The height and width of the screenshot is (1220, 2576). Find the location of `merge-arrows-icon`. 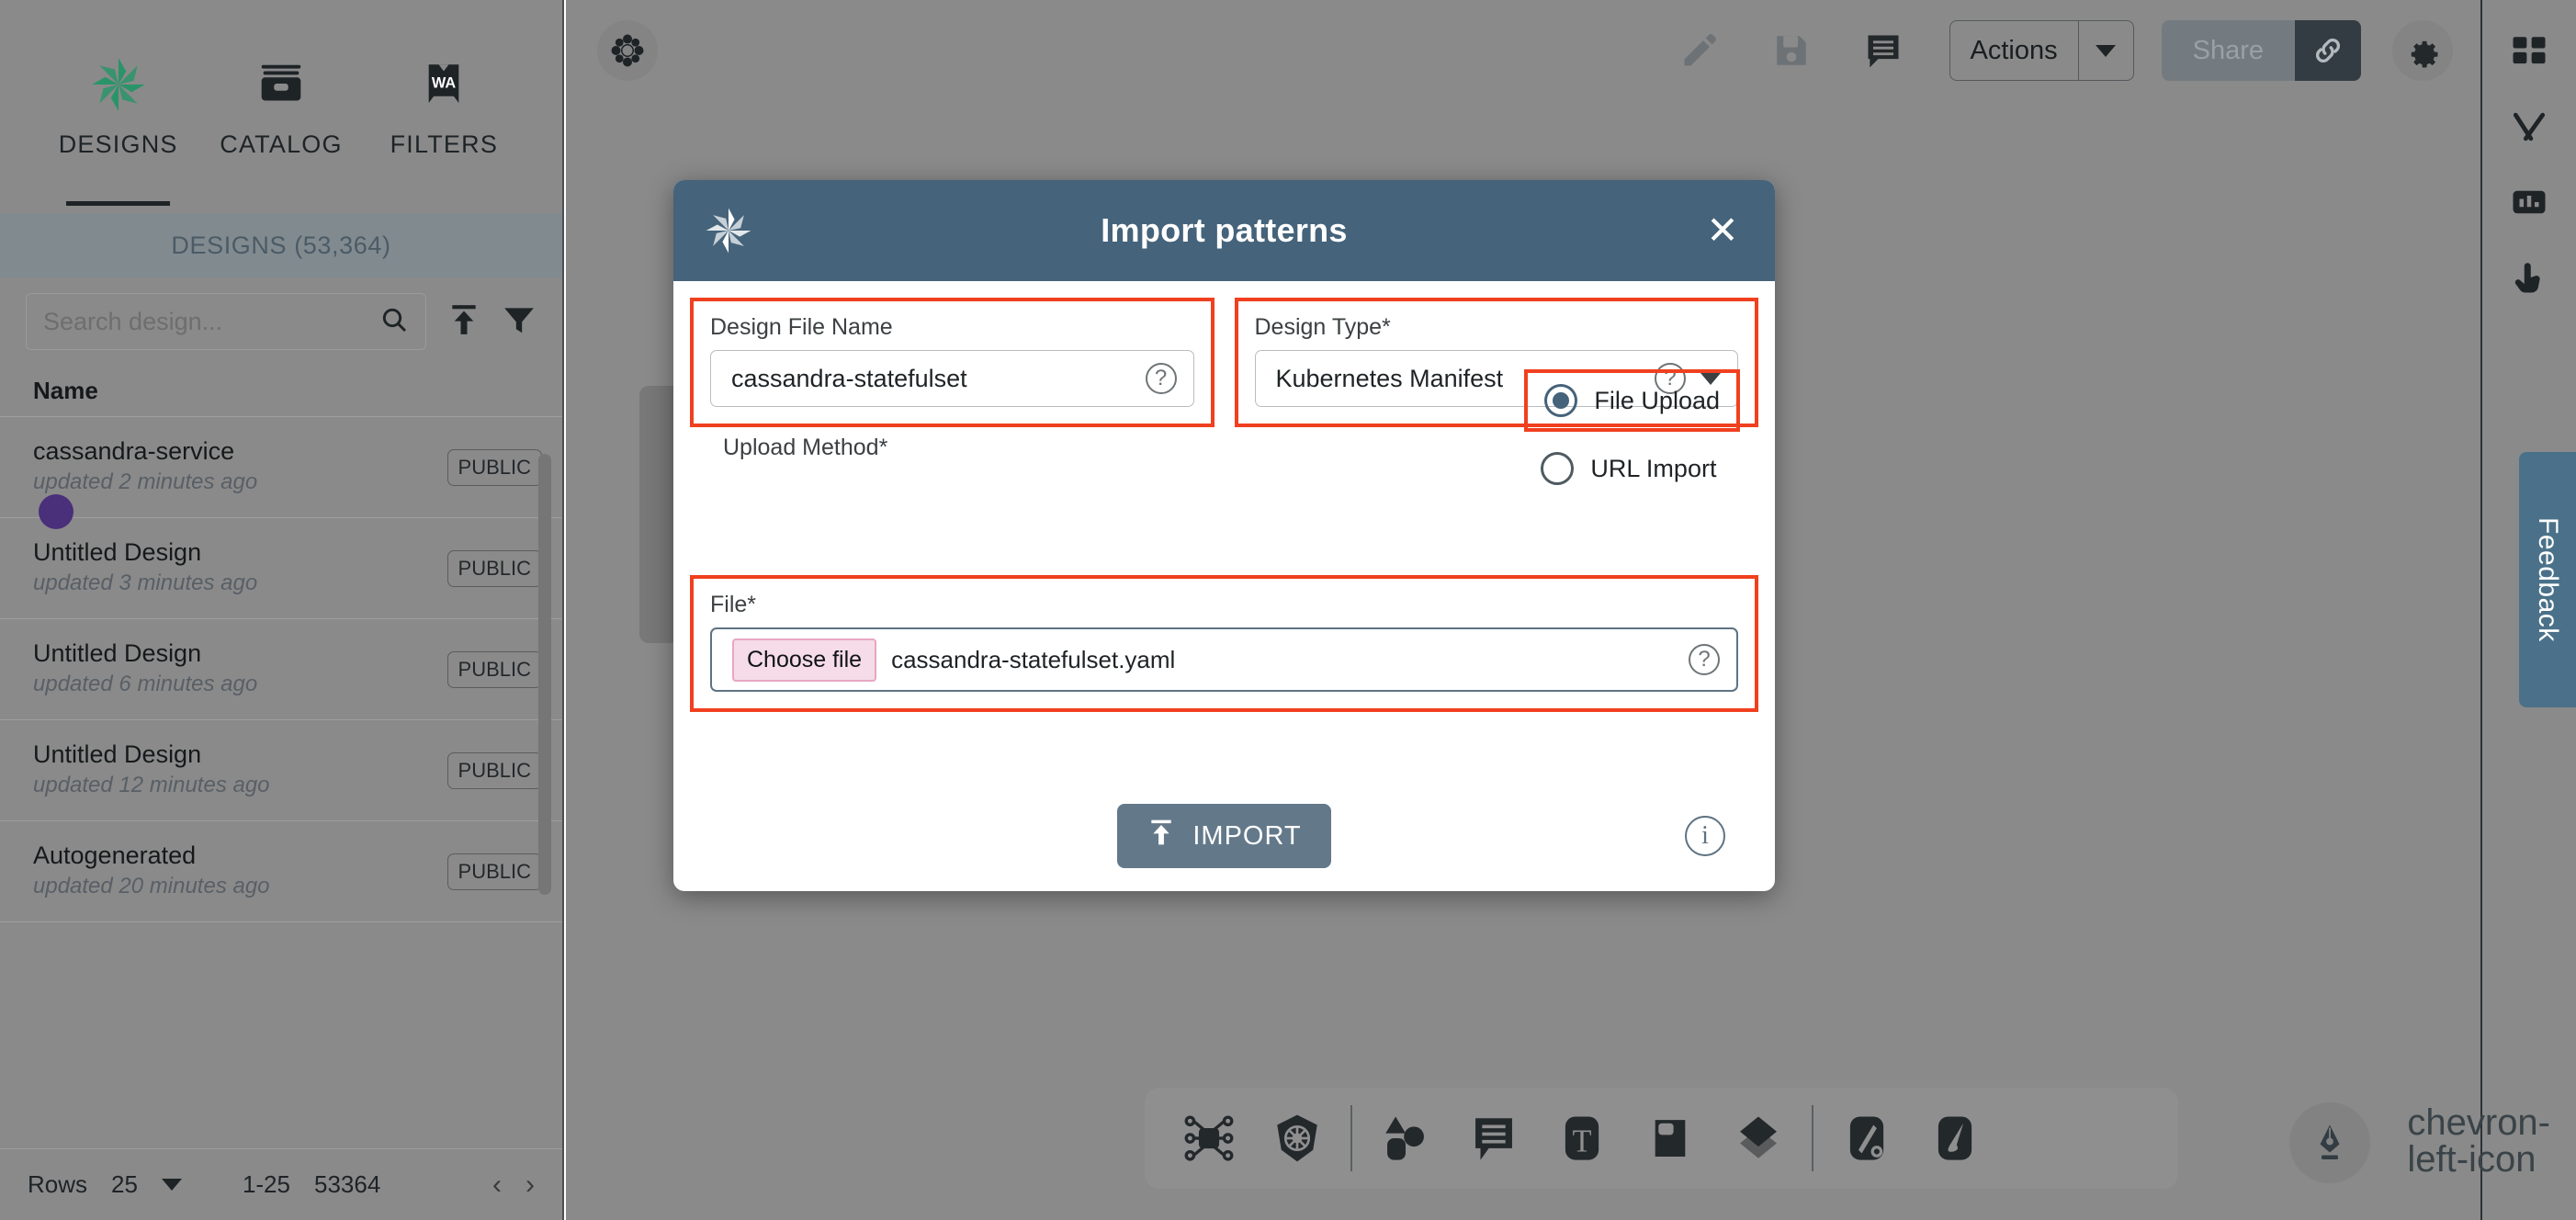

merge-arrows-icon is located at coordinates (2529, 126).